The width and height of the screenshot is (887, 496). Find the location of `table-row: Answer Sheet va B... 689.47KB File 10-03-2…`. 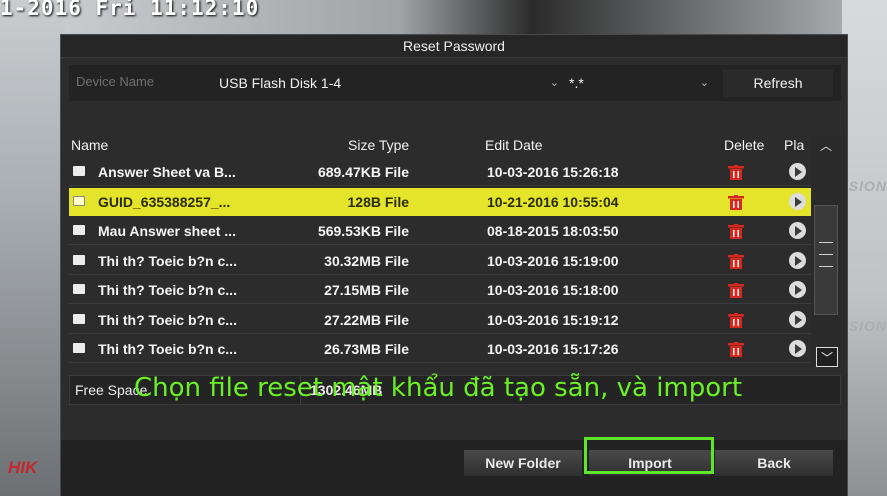

table-row: Answer Sheet va B... 689.47KB File 10-03-2… is located at coordinates (440, 172).